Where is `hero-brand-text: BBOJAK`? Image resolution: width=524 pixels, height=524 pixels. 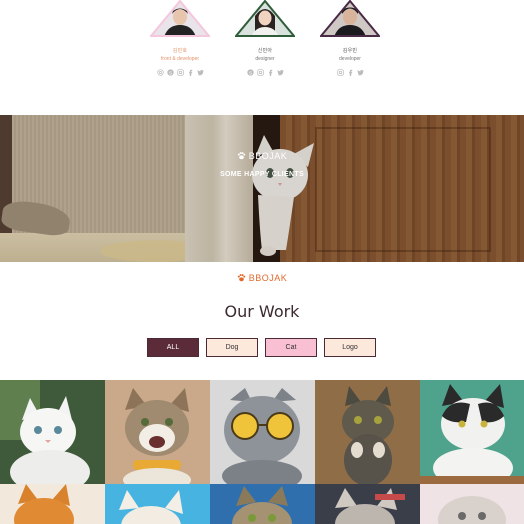
hero-brand-text: BBOJAK is located at coordinates (268, 156).